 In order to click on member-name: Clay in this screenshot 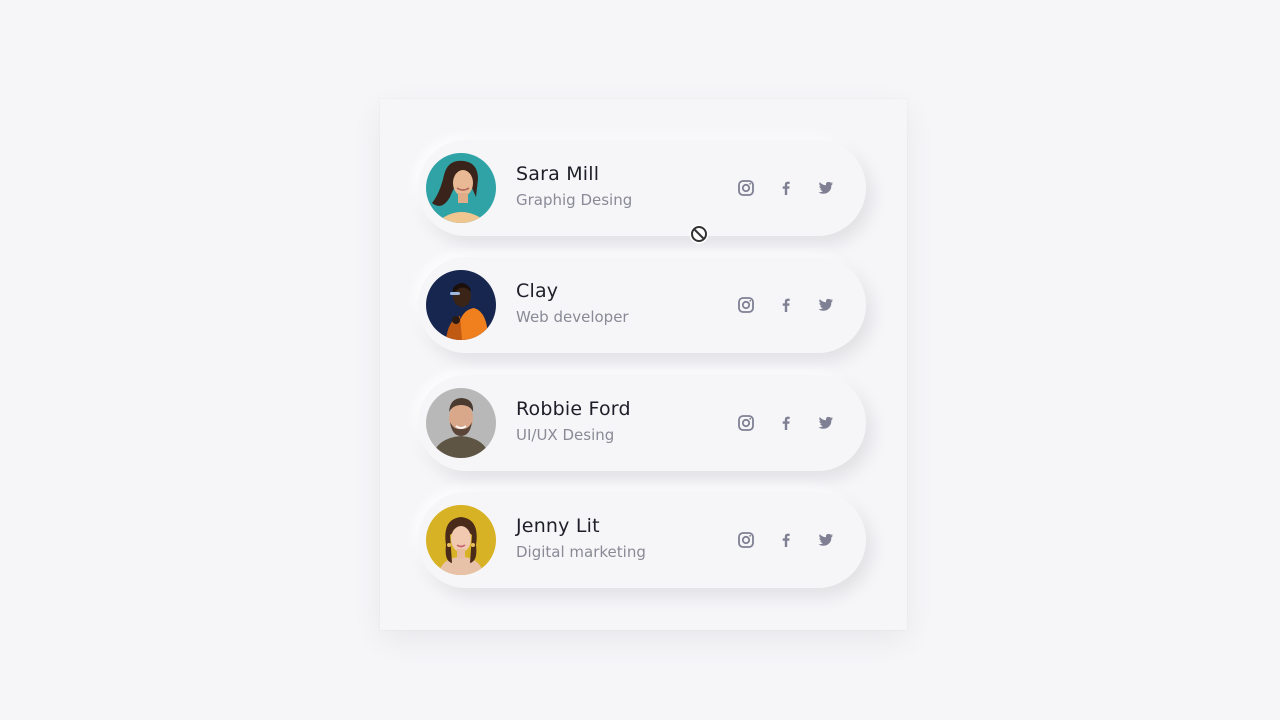, I will do `click(537, 291)`.